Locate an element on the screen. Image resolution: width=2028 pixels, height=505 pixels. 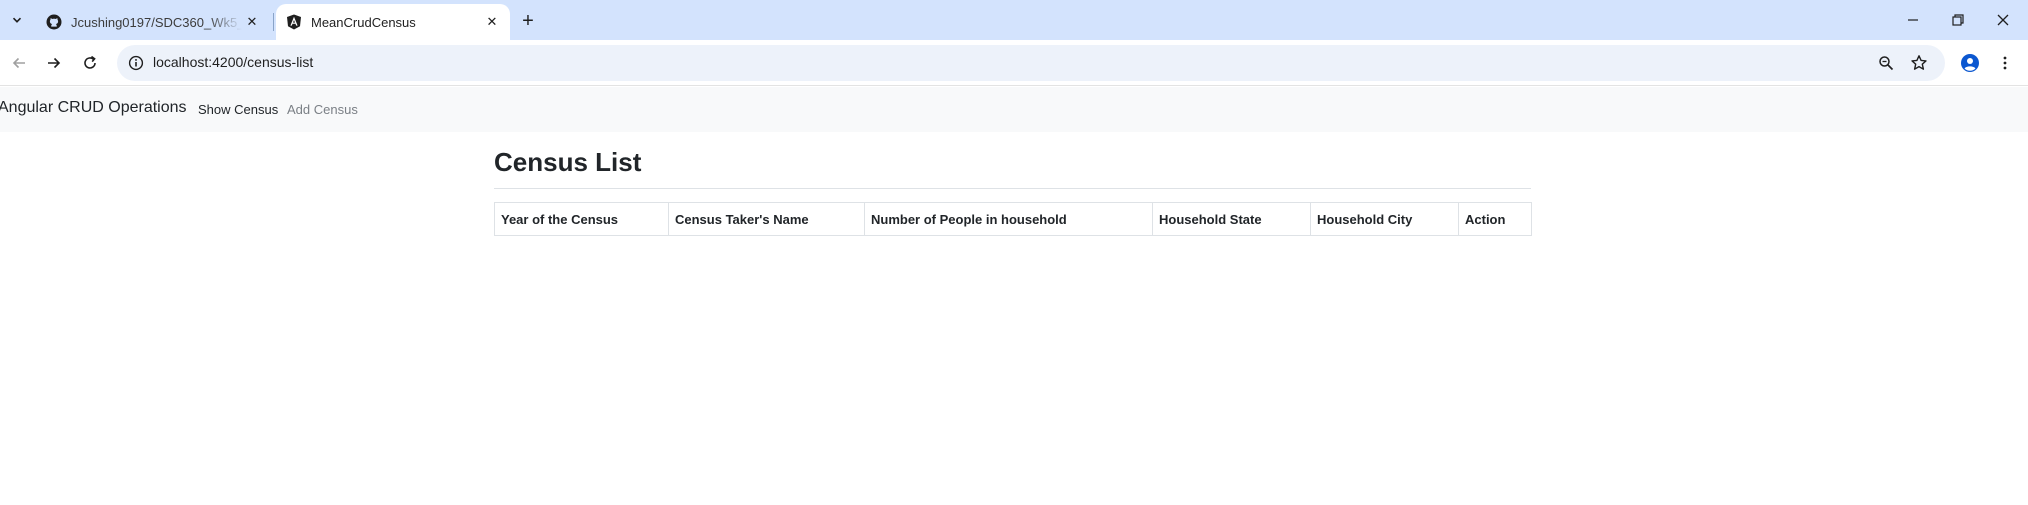
column-header-year: Year of the Census is located at coordinates (581, 219).